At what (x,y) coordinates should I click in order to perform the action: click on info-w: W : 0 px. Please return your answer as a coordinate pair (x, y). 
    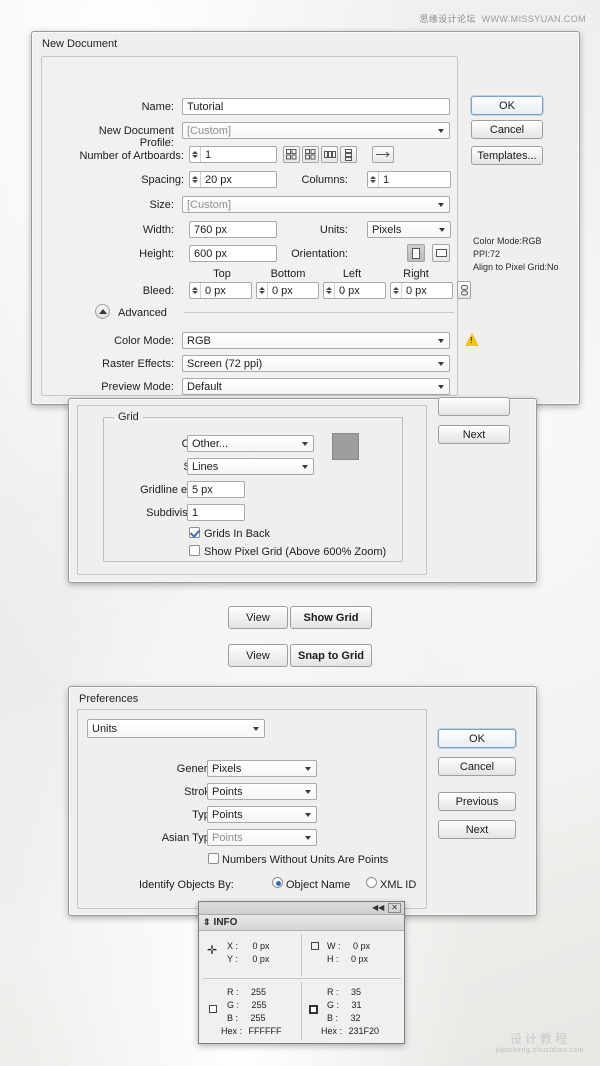
    Looking at the image, I should click on (348, 946).